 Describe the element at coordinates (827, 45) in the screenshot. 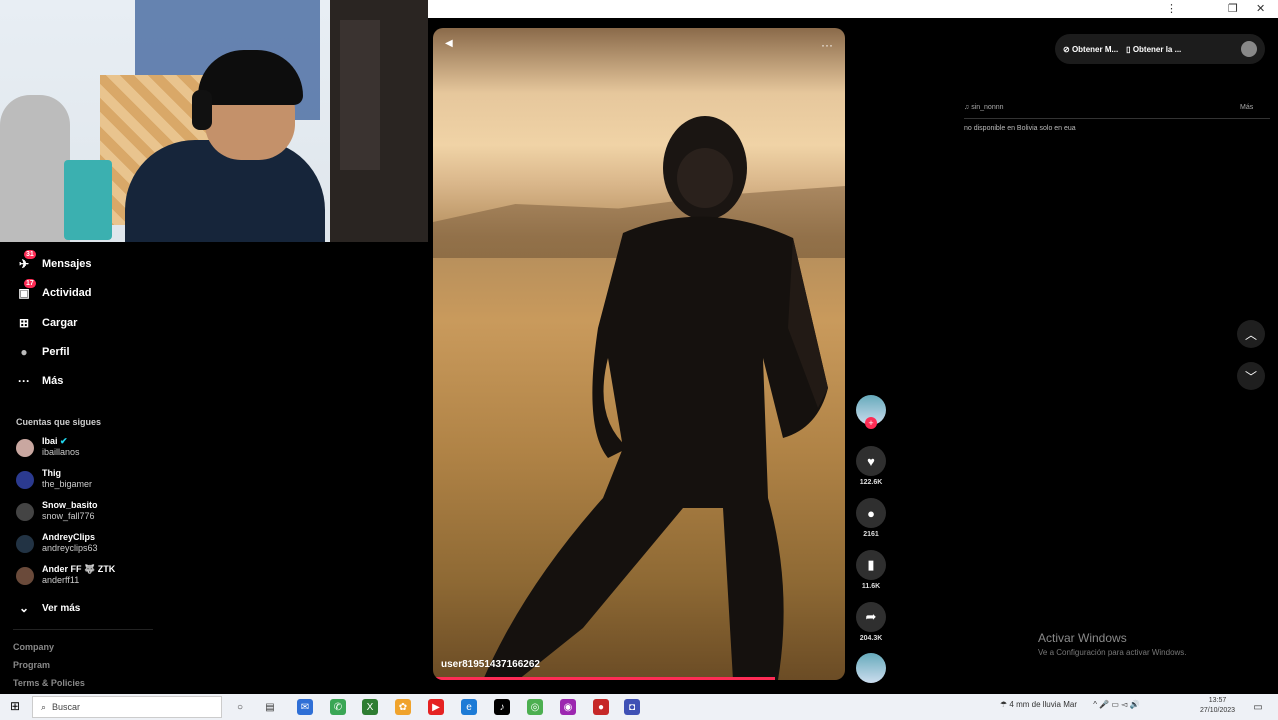

I see `video-more-icon: ···` at that location.